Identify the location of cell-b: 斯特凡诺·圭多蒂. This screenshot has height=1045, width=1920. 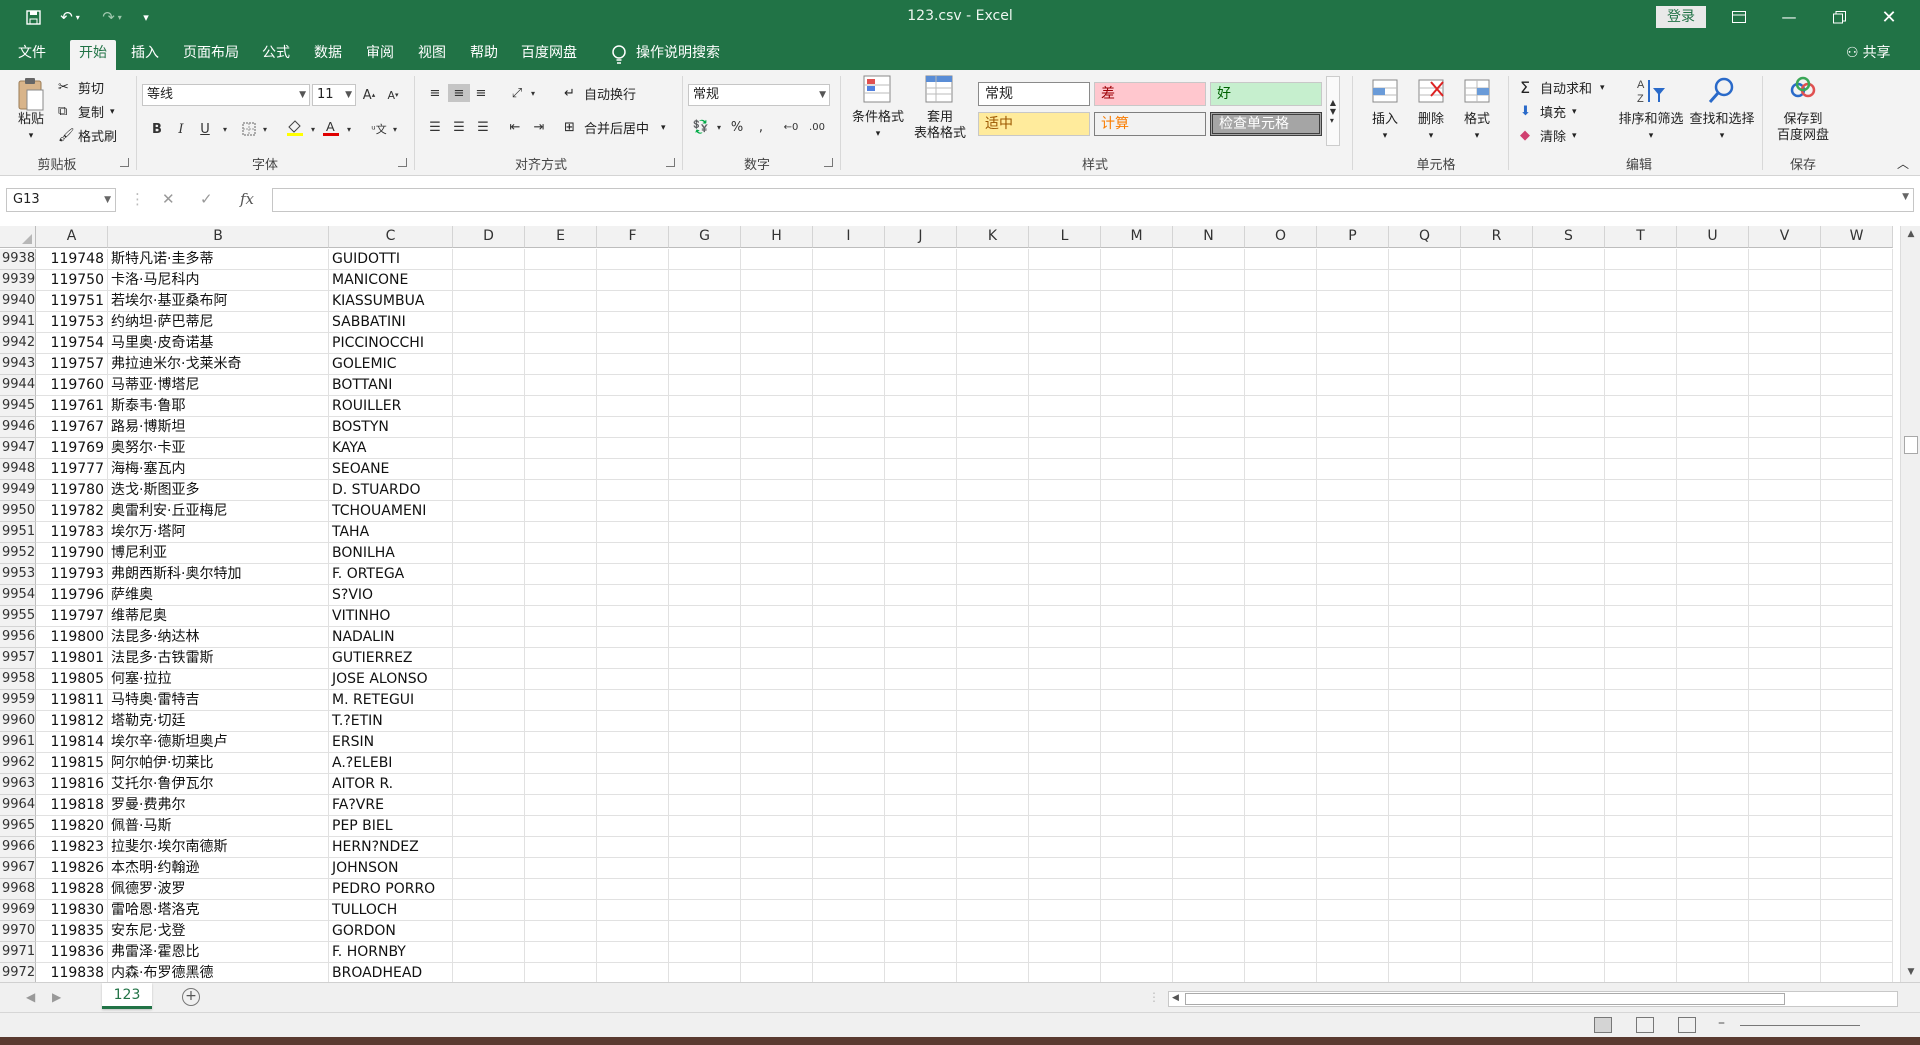
(218, 259).